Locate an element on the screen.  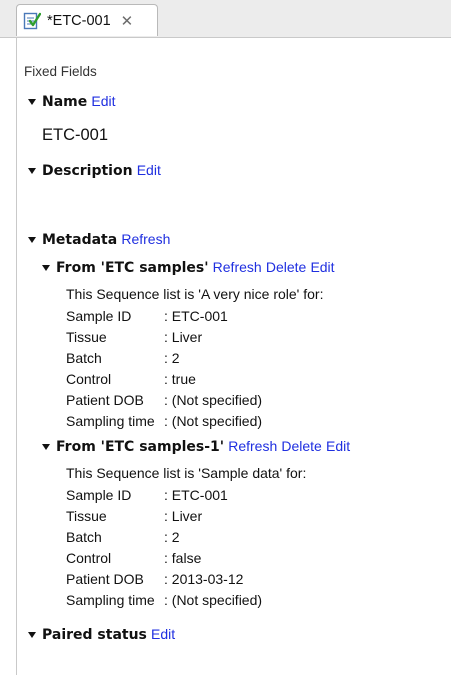
sequence-list-icon is located at coordinates (32, 20).